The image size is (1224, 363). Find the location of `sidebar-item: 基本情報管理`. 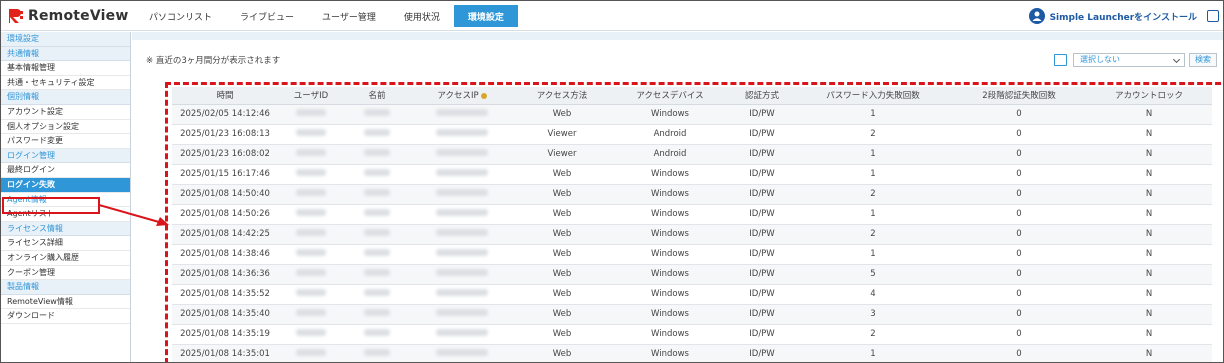

sidebar-item: 基本情報管理 is located at coordinates (65, 68).